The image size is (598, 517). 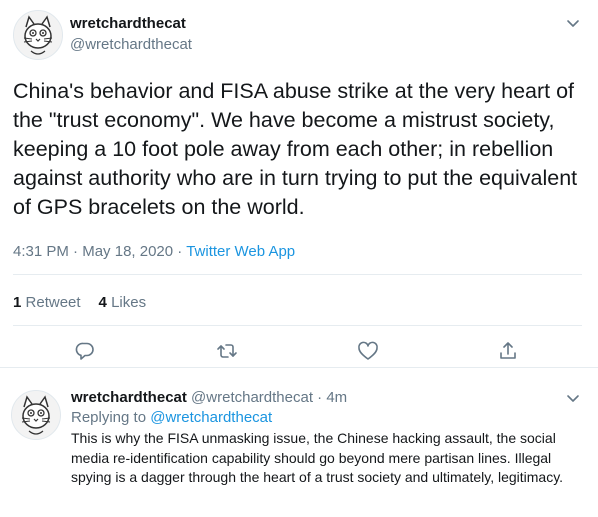 I want to click on reply-icon, so click(x=84, y=351).